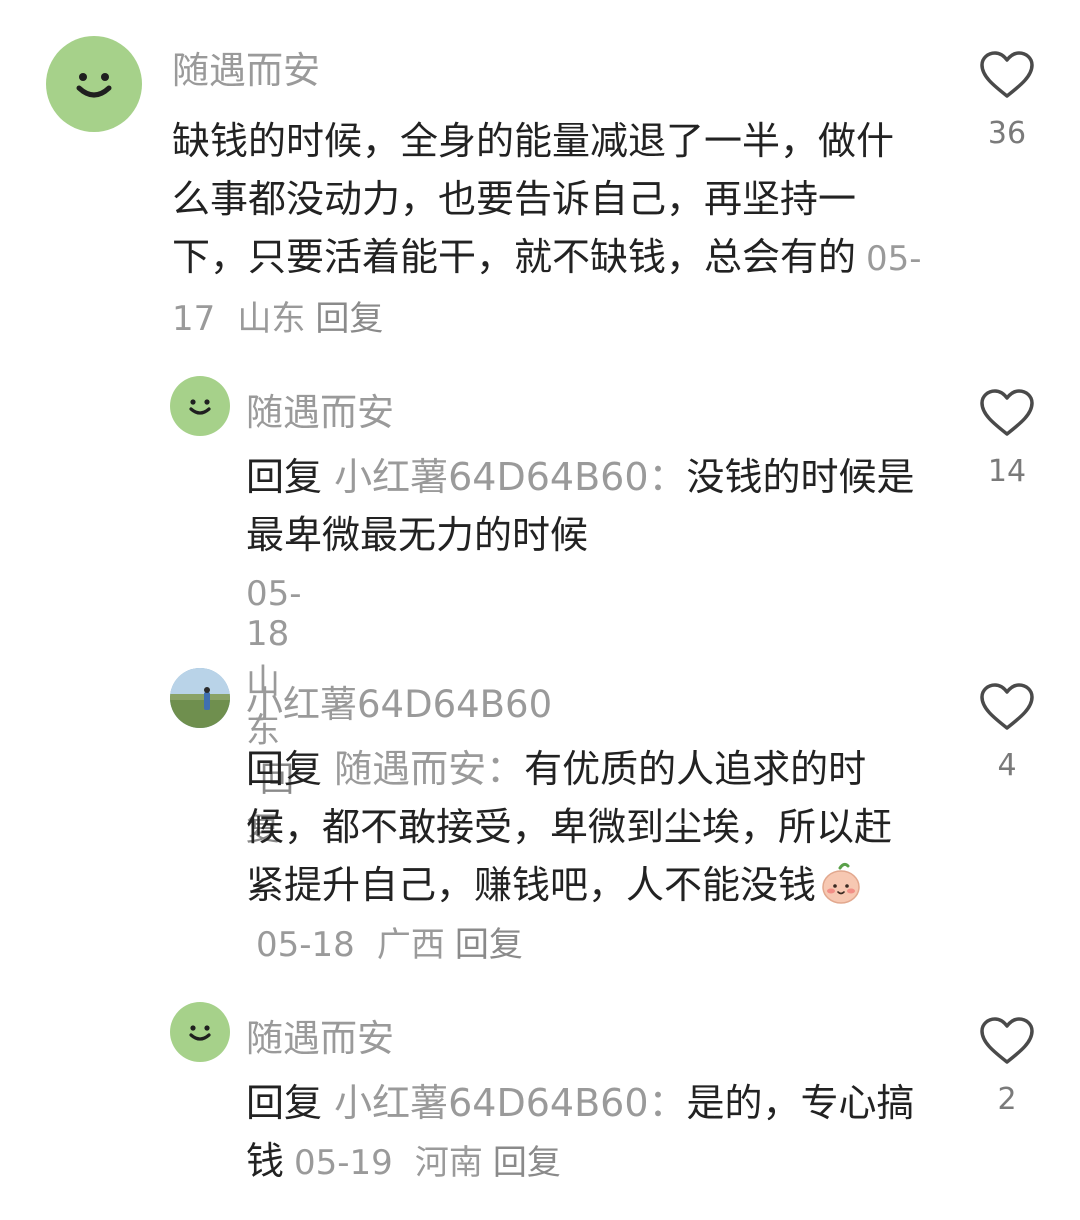 Image resolution: width=1080 pixels, height=1220 pixels. I want to click on like-button: 36, so click(1007, 100).